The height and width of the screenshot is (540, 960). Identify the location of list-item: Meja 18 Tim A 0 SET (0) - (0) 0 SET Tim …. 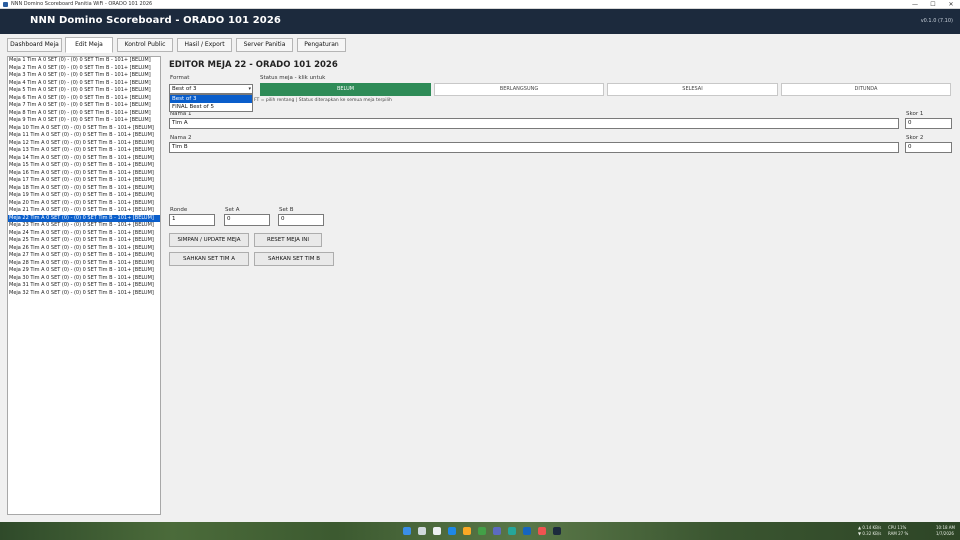
(84, 189).